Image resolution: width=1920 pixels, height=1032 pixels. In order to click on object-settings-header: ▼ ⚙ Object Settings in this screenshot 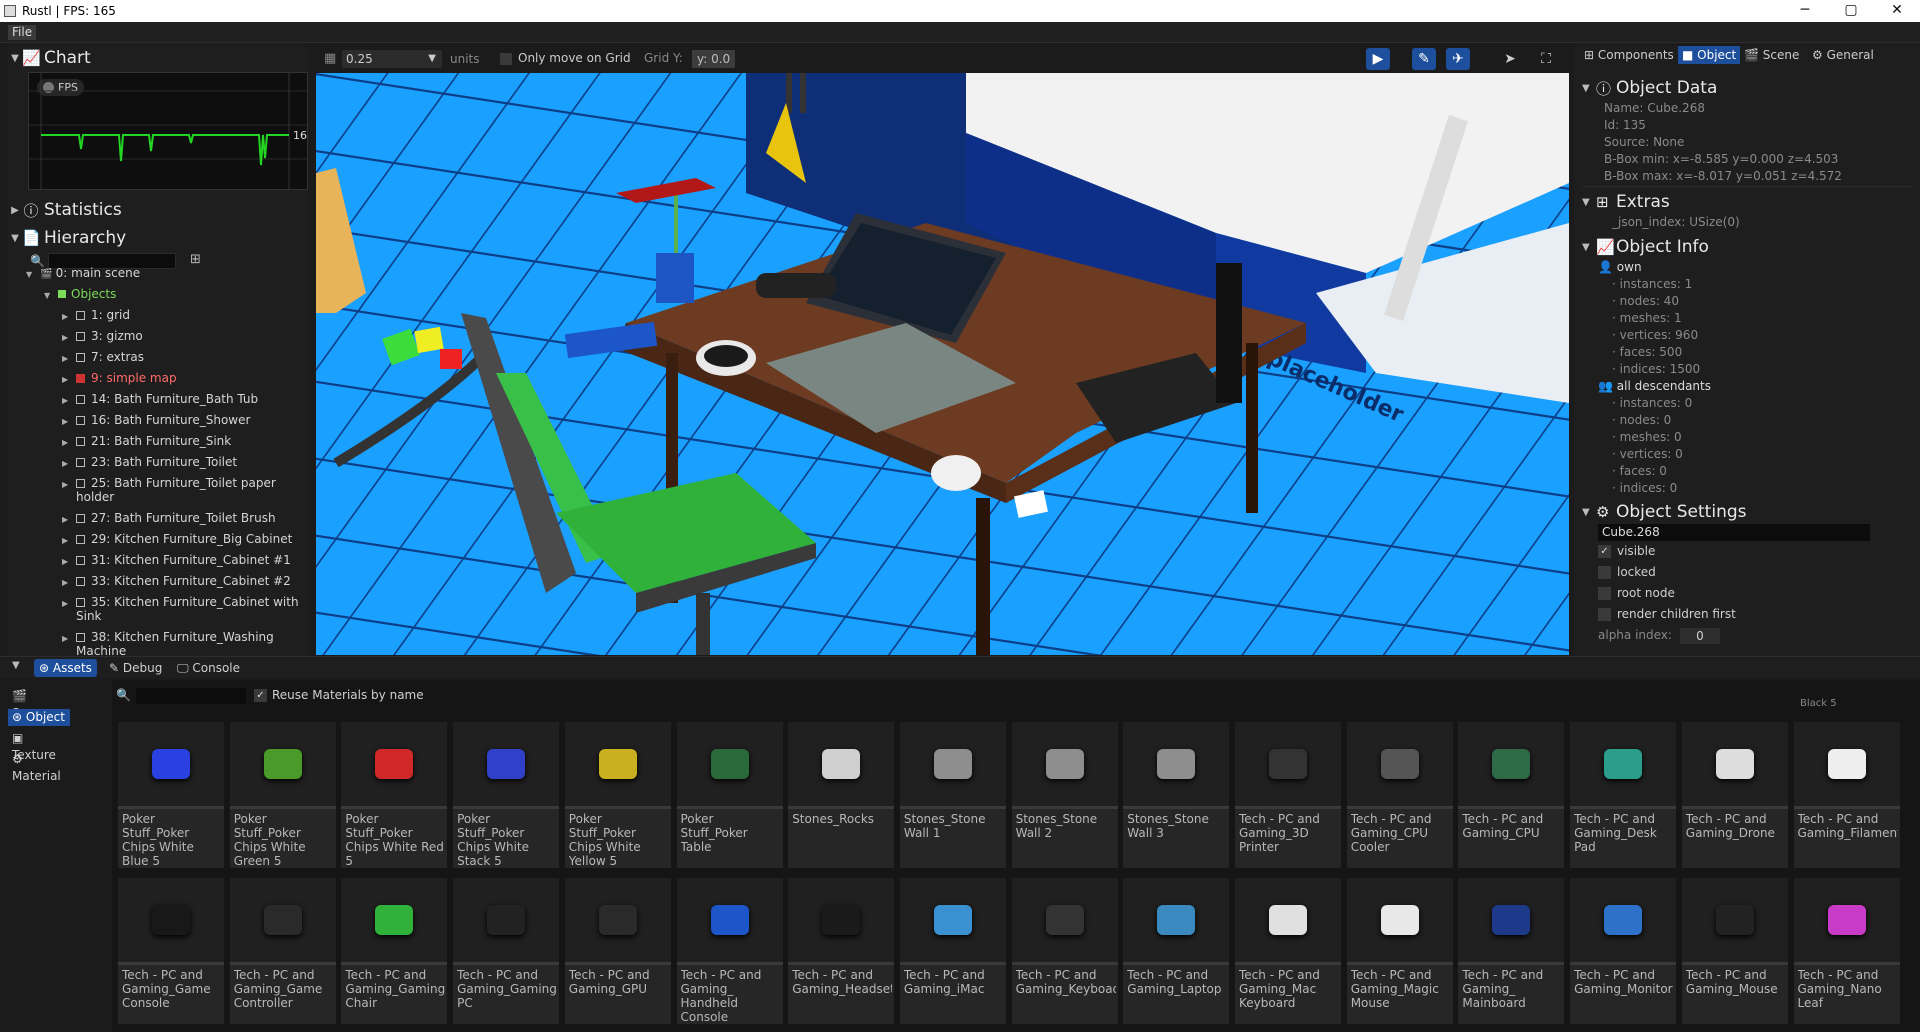, I will do `click(1747, 512)`.